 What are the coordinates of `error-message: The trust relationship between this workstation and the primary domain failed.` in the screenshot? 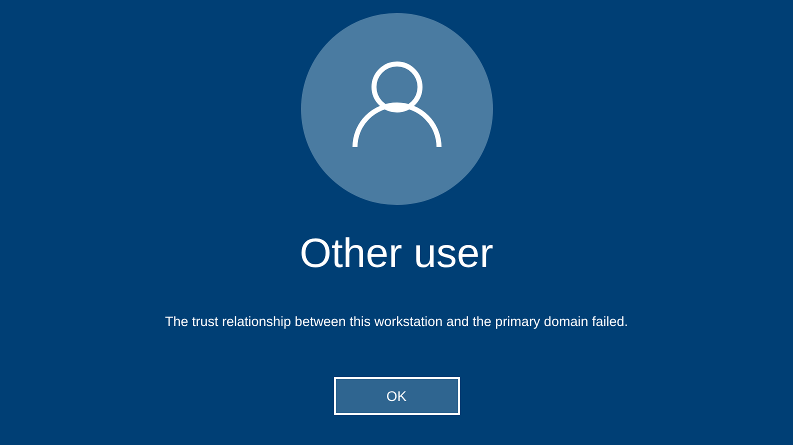 It's located at (396, 322).